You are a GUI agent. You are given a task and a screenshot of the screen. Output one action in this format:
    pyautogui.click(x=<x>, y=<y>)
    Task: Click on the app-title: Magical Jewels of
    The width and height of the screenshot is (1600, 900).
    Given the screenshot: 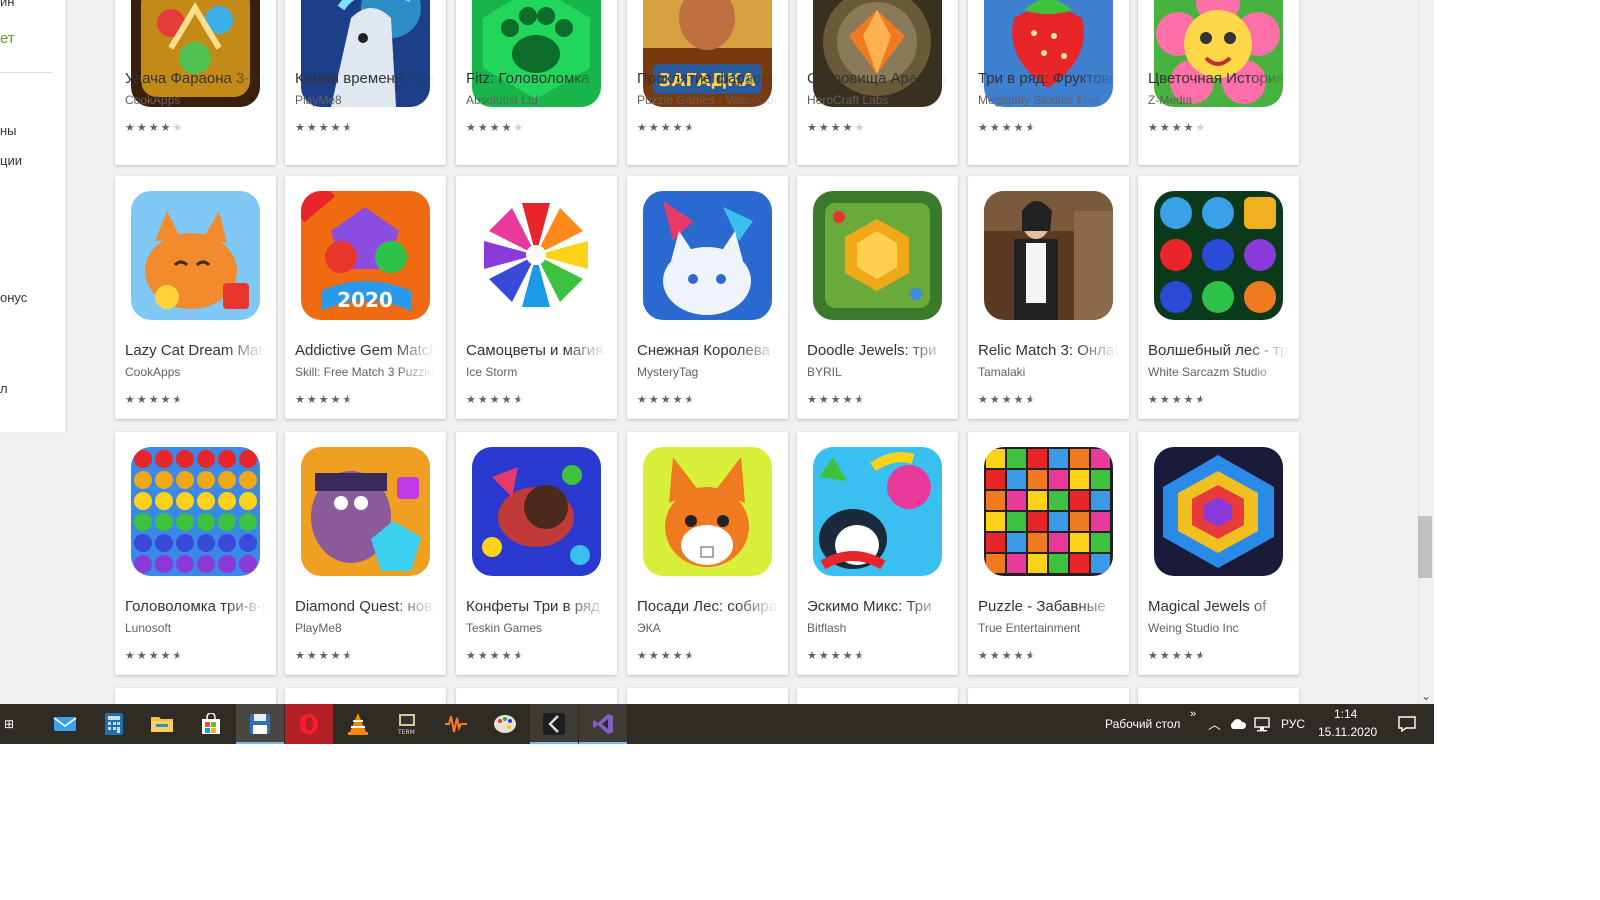 What is the action you would take?
    pyautogui.click(x=1218, y=606)
    